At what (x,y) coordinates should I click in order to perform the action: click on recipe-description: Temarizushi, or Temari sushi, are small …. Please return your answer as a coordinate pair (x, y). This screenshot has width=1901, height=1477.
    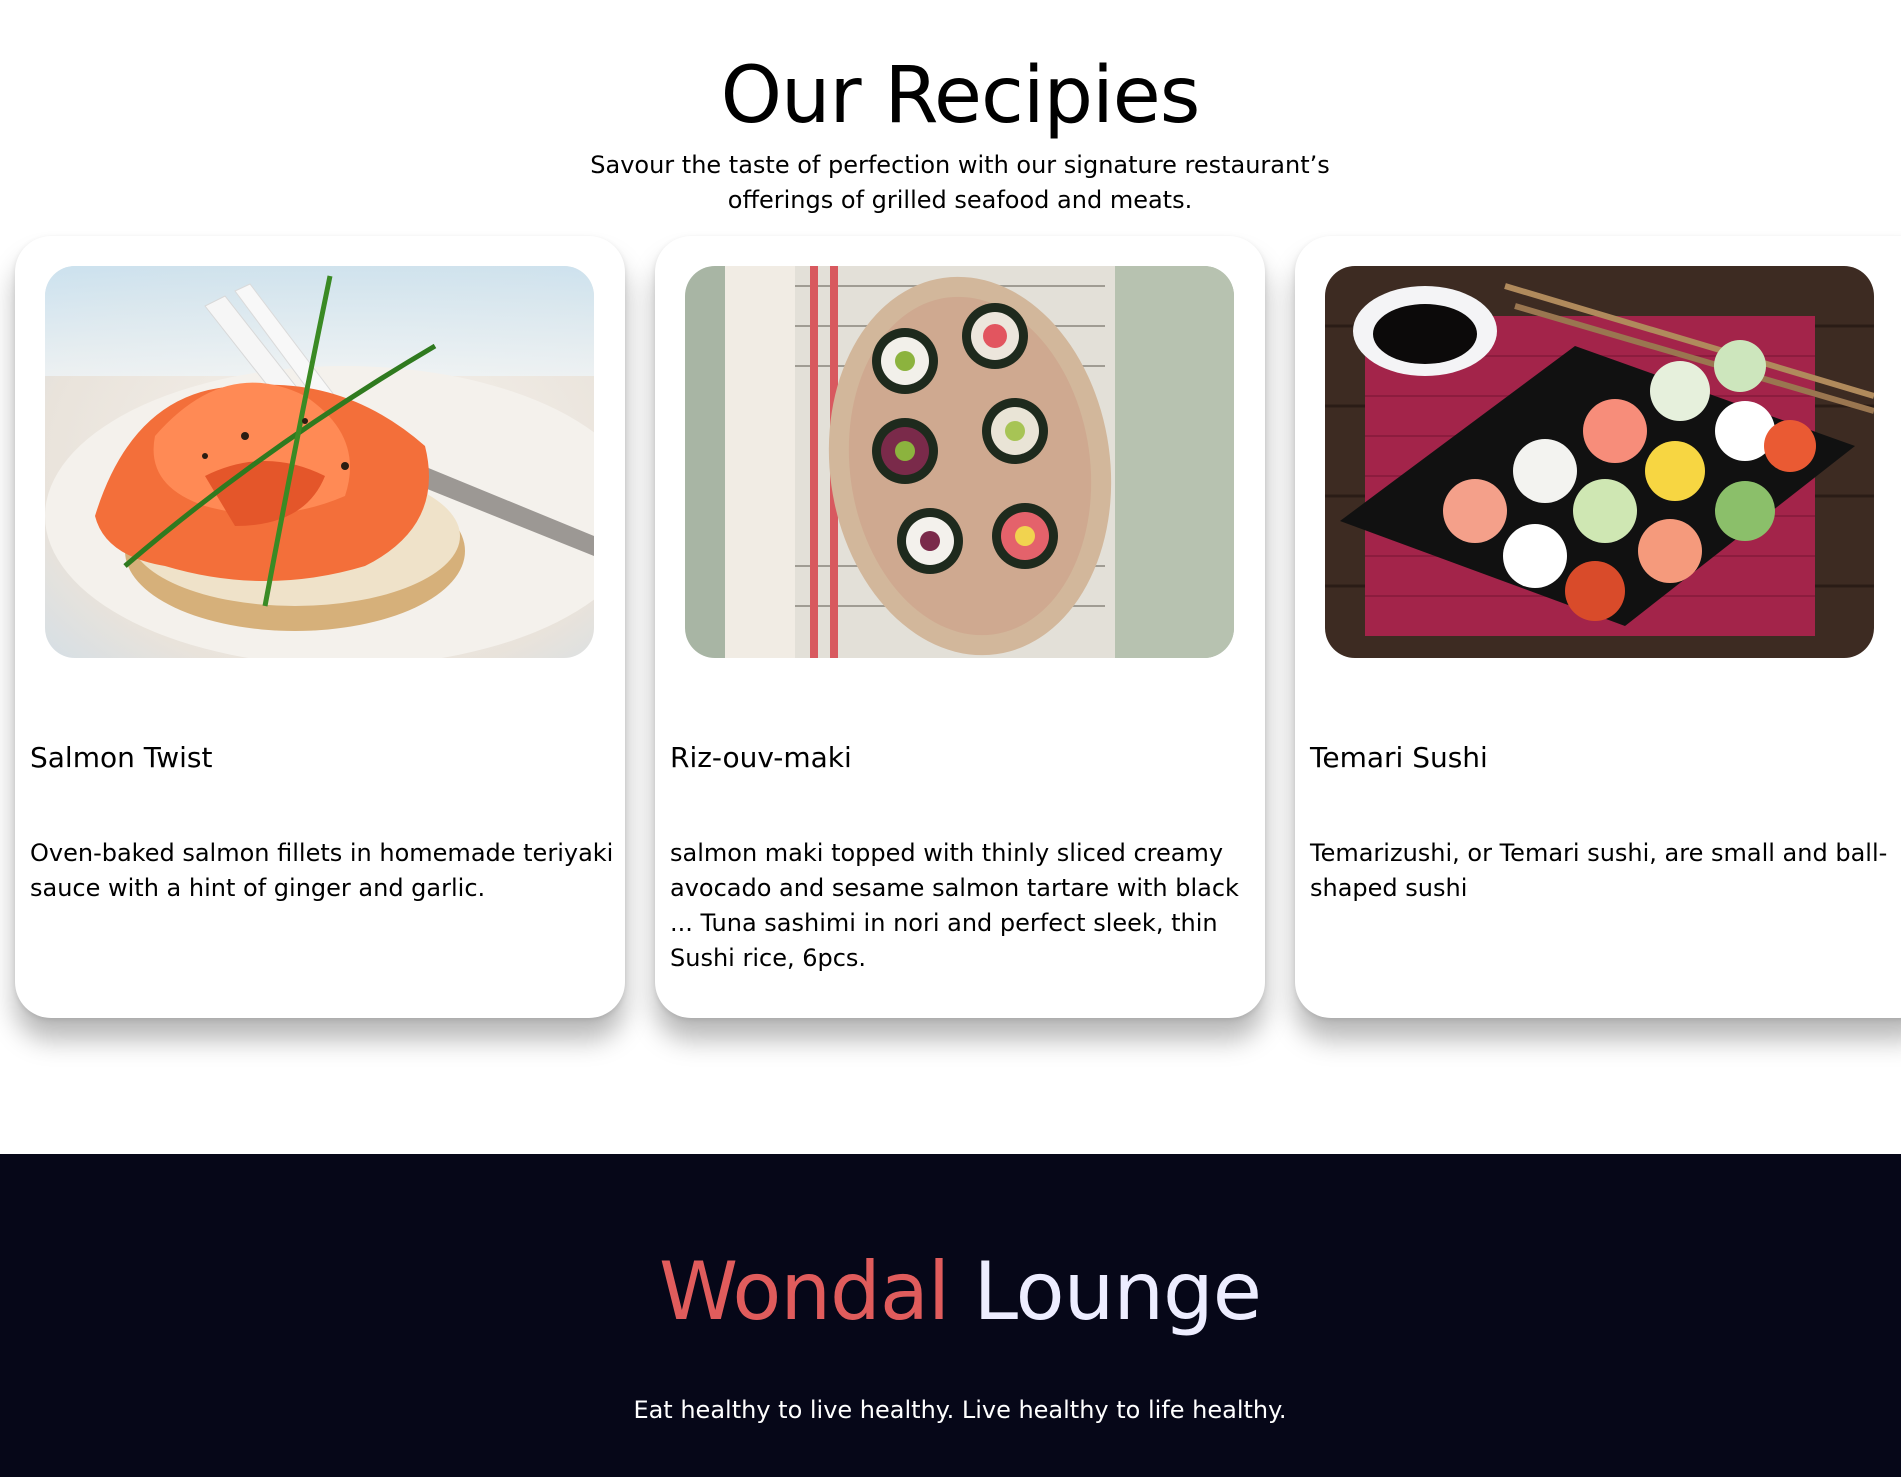
    Looking at the image, I should click on (1599, 870).